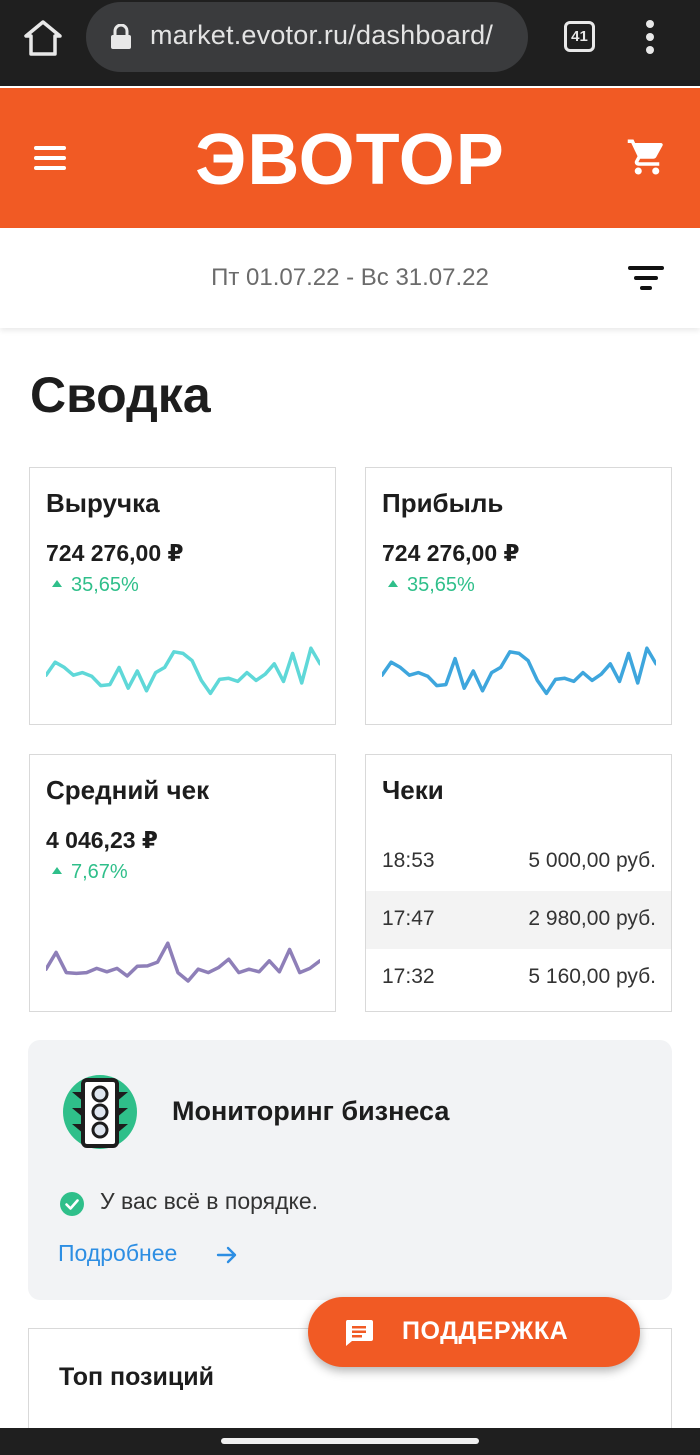 Image resolution: width=700 pixels, height=1455 pixels. Describe the element at coordinates (311, 1111) in the screenshot. I see `monitoring-title: Мониторинг бизнеса` at that location.